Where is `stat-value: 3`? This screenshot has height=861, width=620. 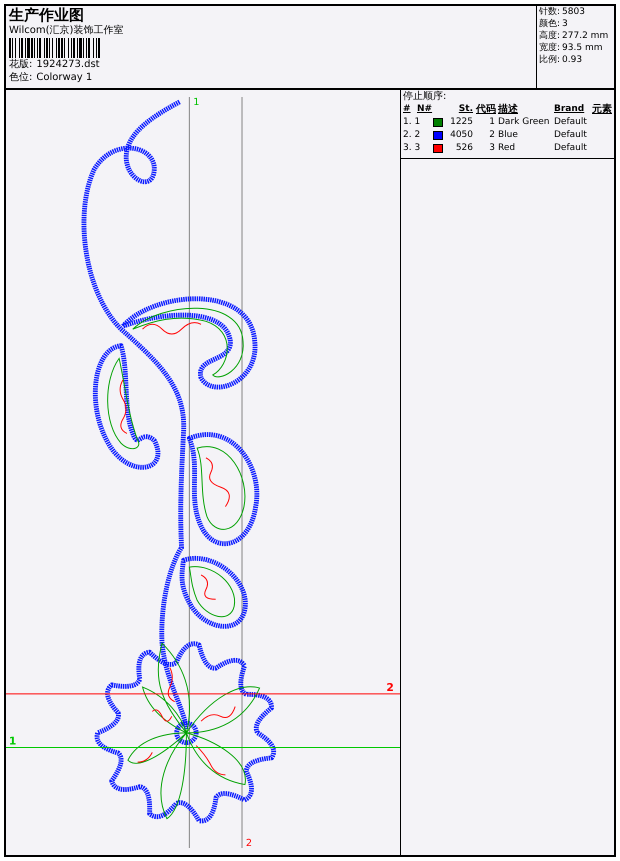 stat-value: 3 is located at coordinates (565, 24).